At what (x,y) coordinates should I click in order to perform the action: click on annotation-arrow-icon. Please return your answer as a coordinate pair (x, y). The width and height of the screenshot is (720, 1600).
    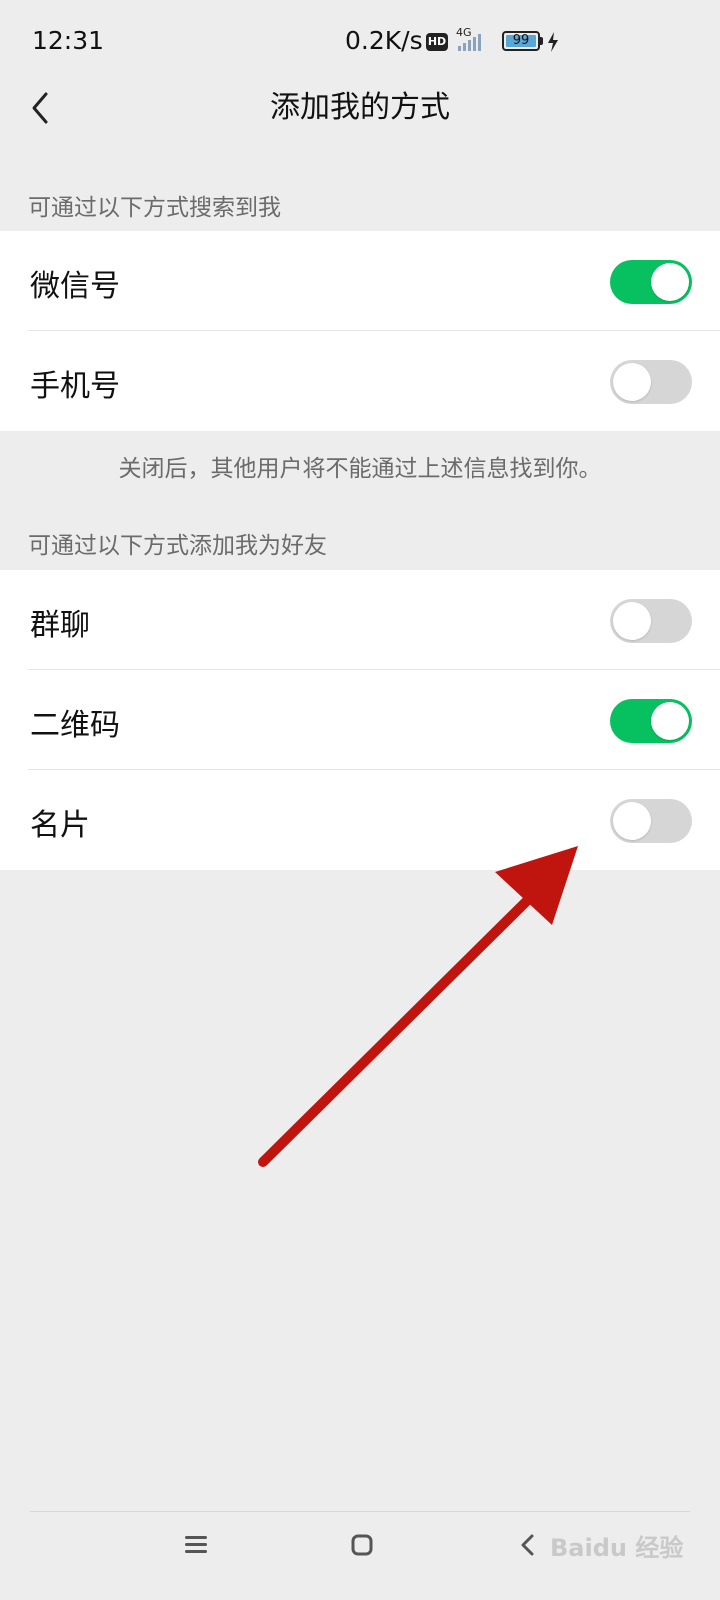
    Looking at the image, I should click on (418, 1006).